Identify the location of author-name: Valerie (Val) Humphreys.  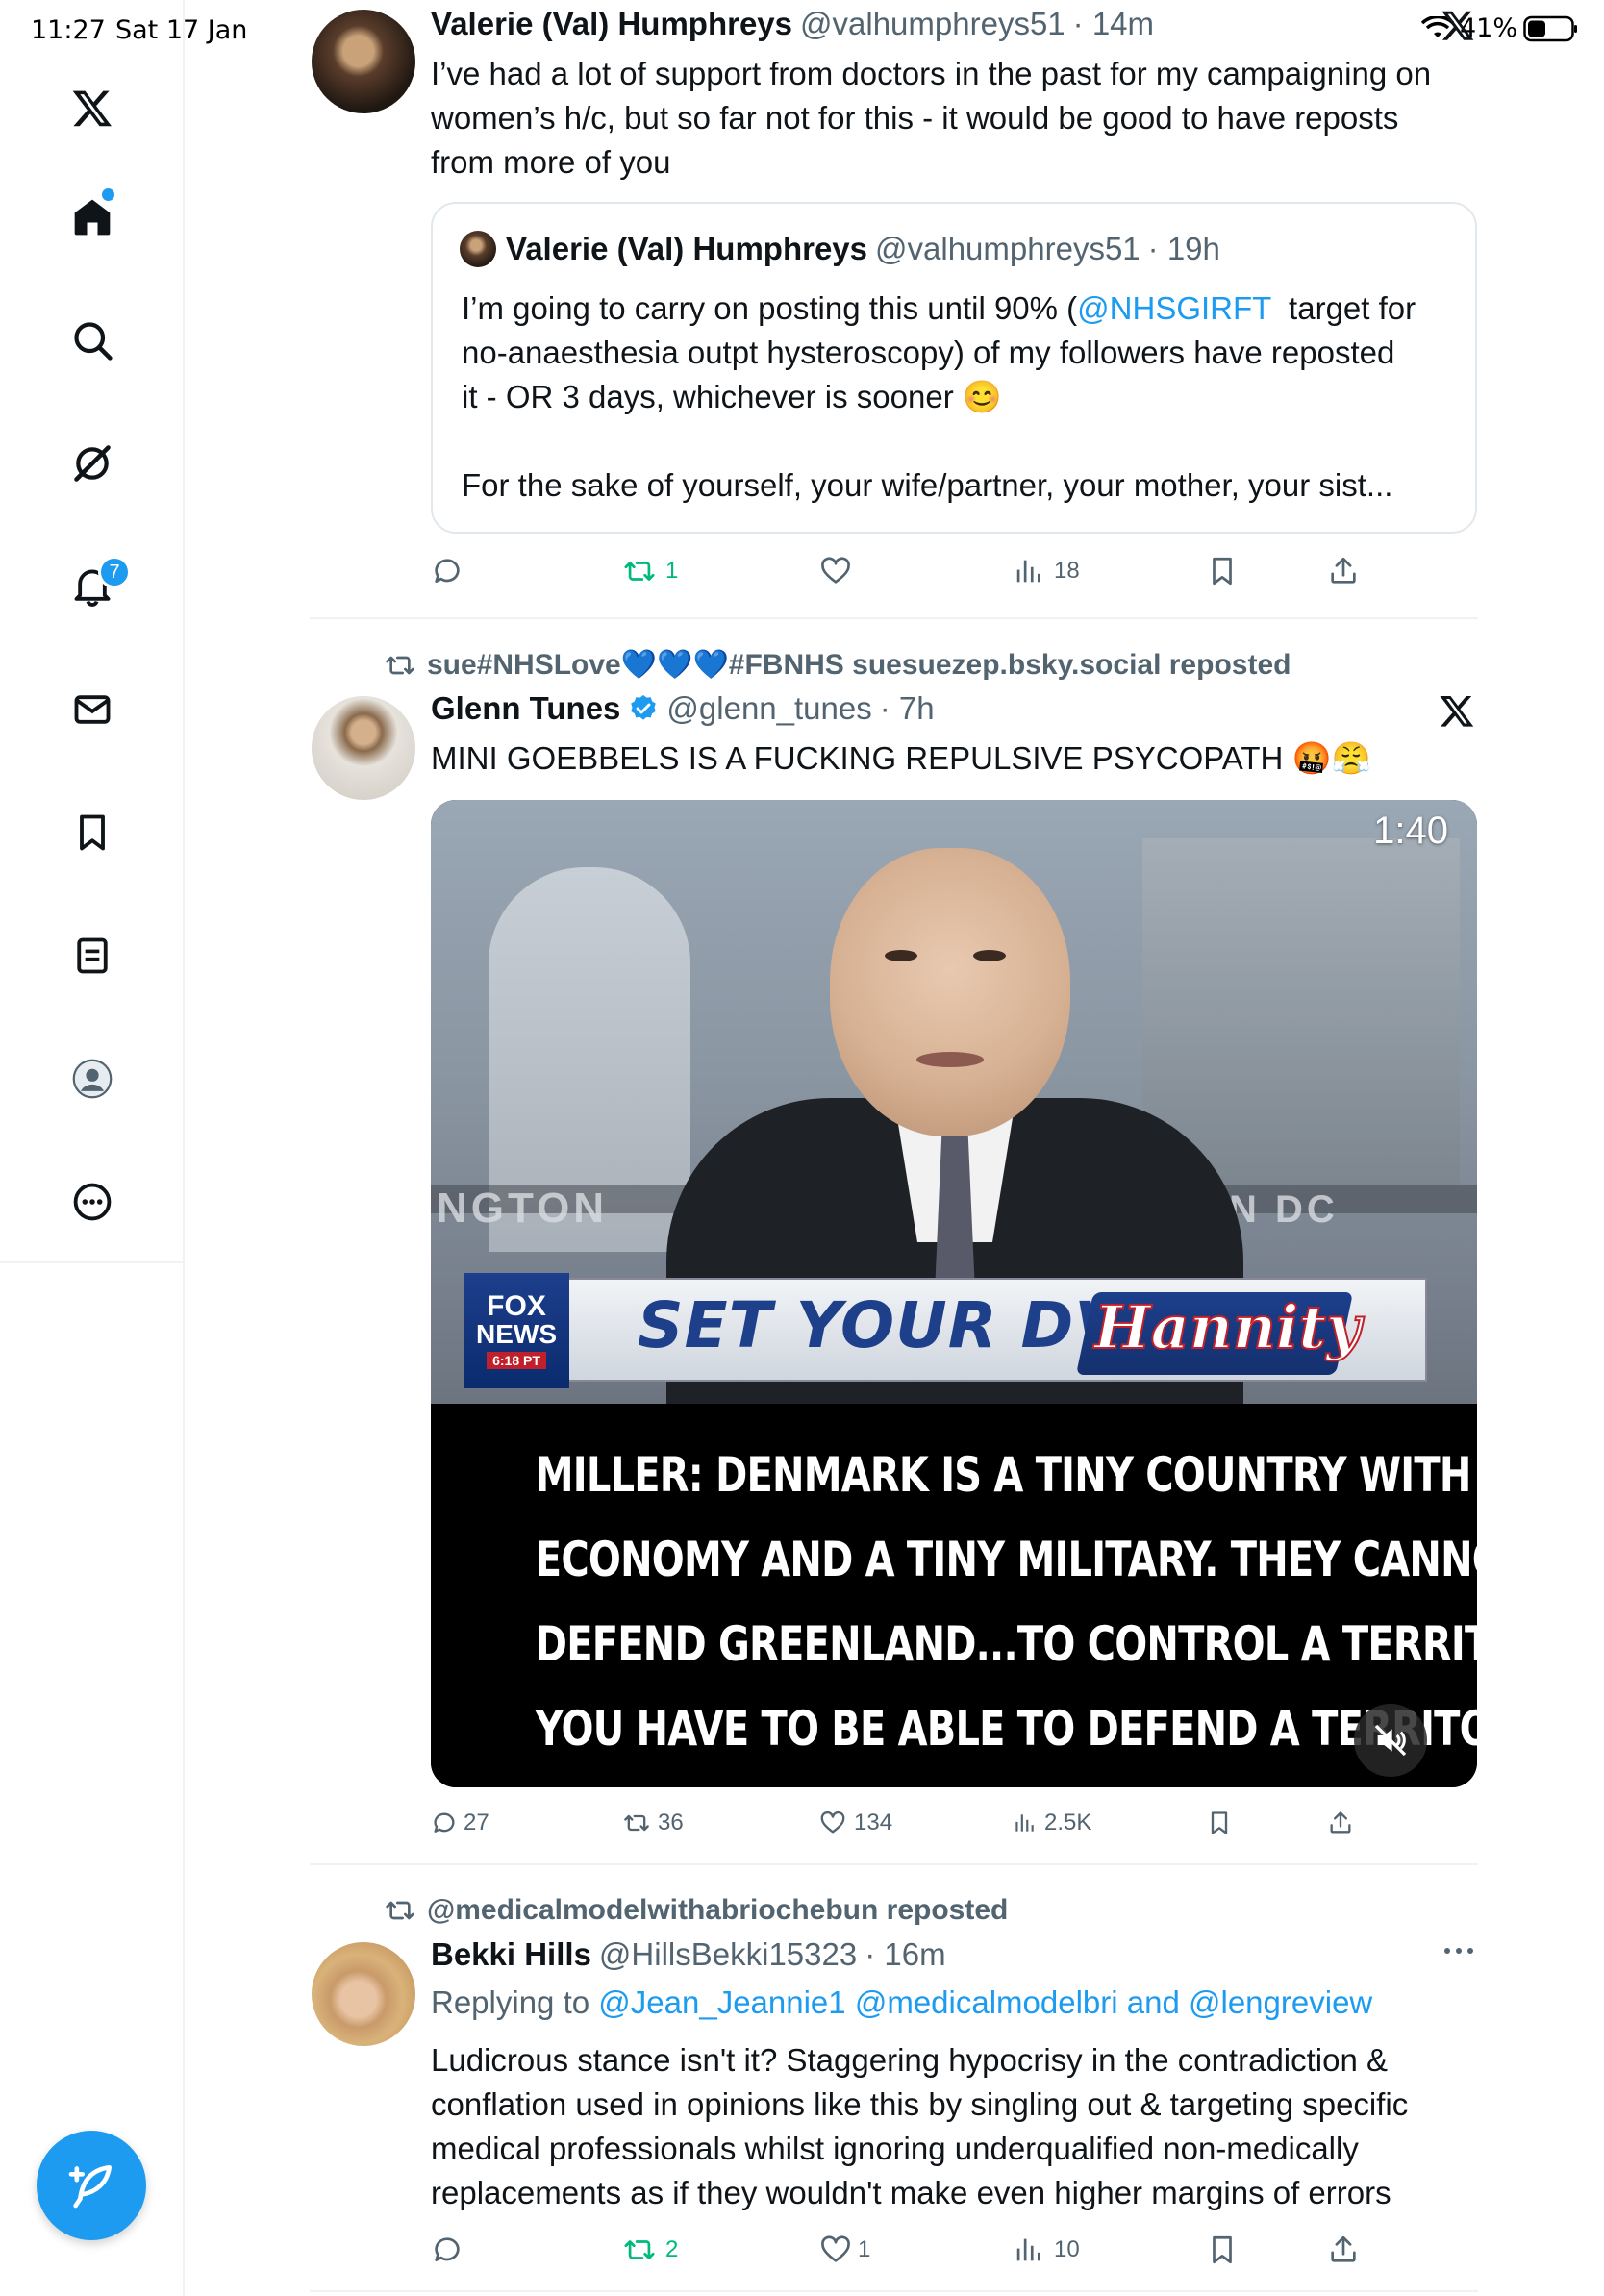
(611, 24).